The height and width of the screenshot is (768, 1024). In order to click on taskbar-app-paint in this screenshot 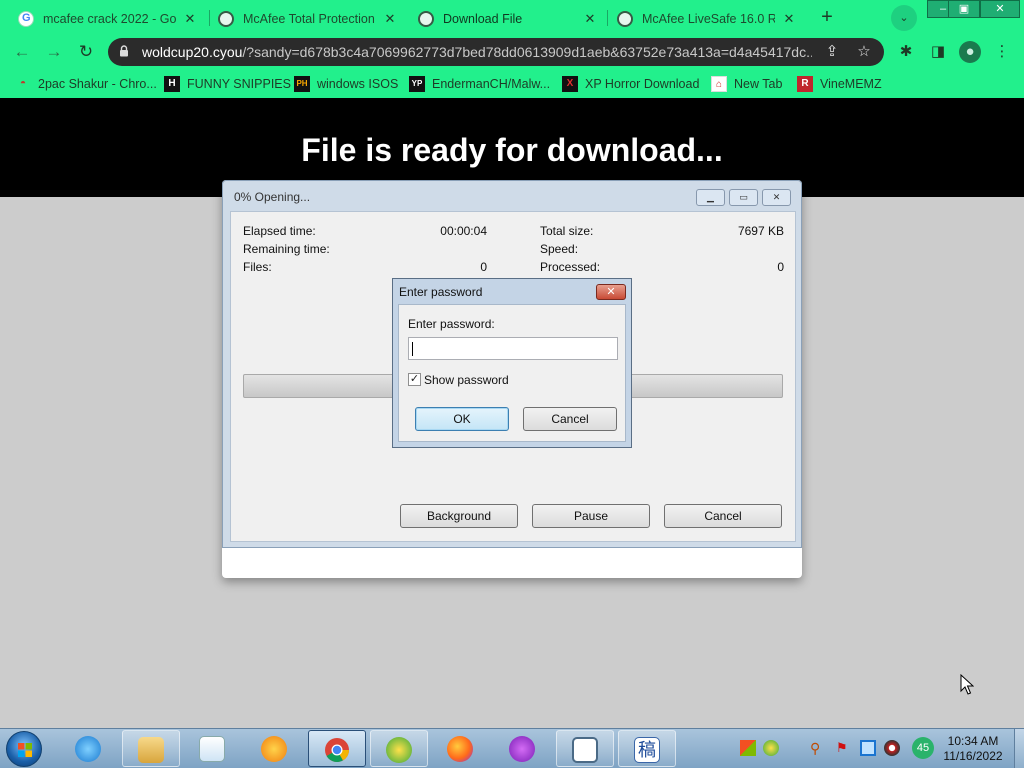, I will do `click(275, 748)`.